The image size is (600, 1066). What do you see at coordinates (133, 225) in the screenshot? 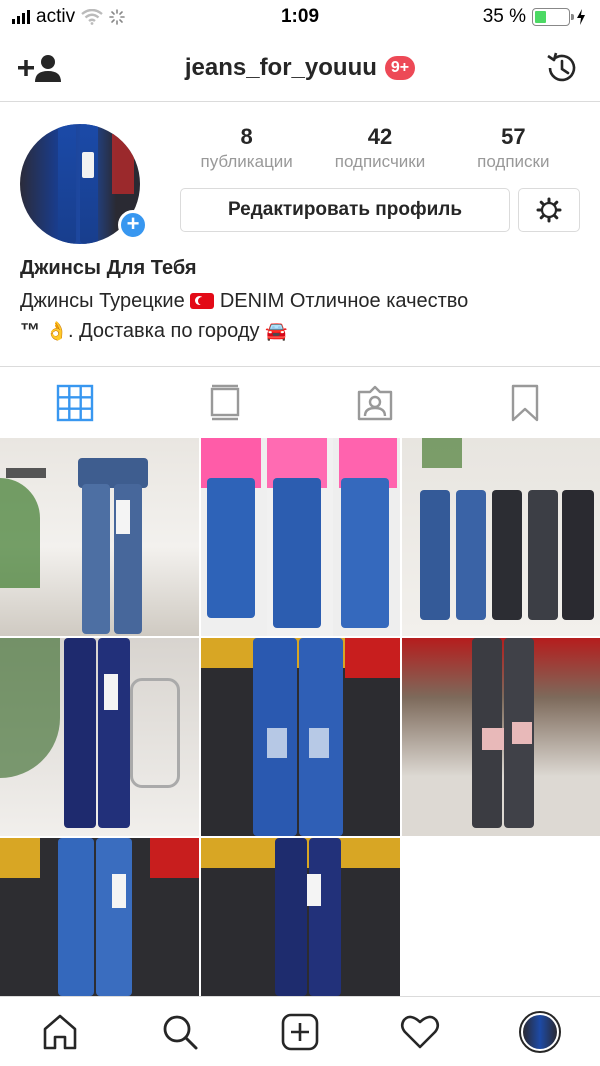
I see `add-story-button: +` at bounding box center [133, 225].